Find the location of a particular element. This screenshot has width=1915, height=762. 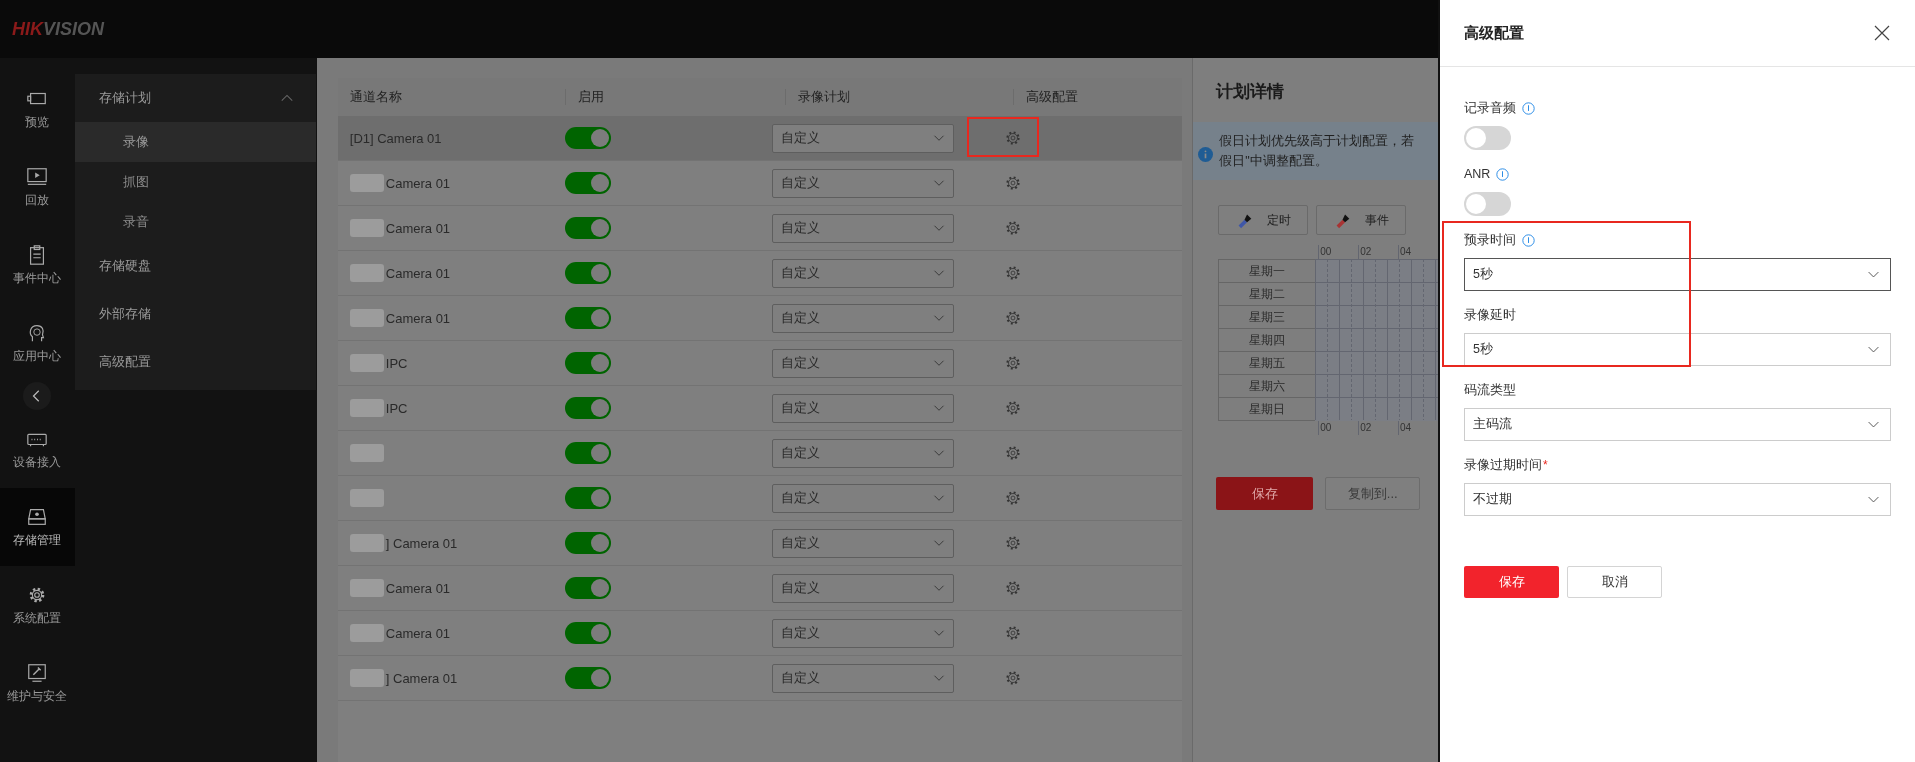

notice-text: 假日"中调整配置。 is located at coordinates (1274, 161).